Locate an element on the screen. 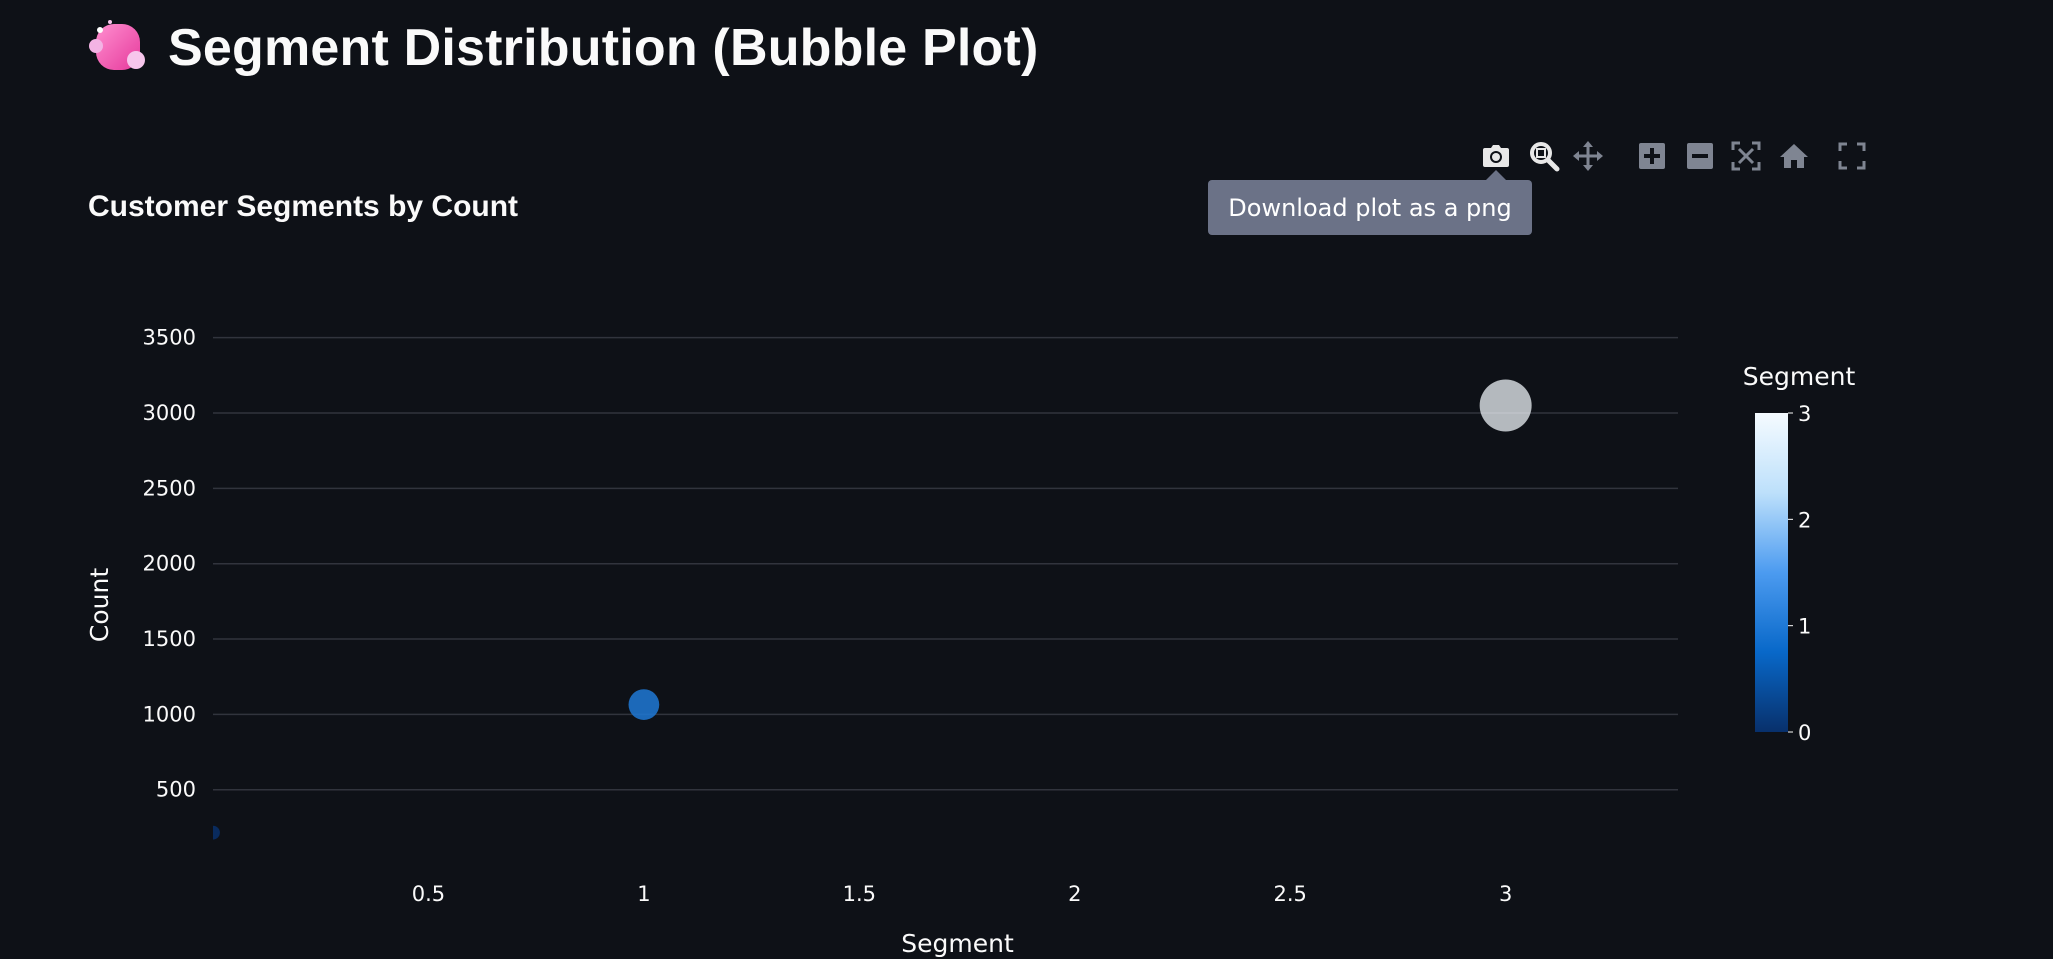 Image resolution: width=2053 pixels, height=959 pixels. y-axis-title: Count is located at coordinates (99, 605).